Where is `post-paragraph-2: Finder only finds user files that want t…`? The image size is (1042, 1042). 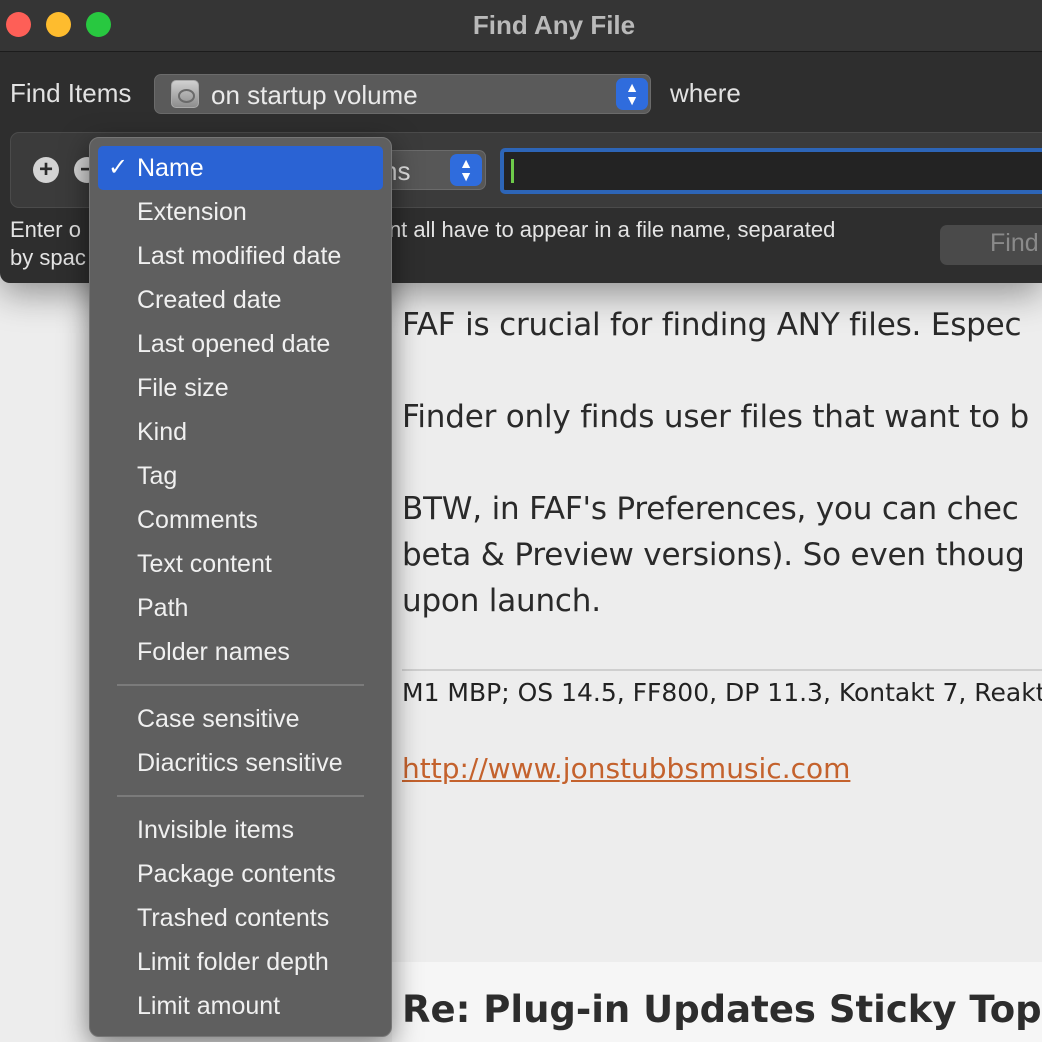
post-paragraph-2: Finder only finds user files that want t… is located at coordinates (716, 417).